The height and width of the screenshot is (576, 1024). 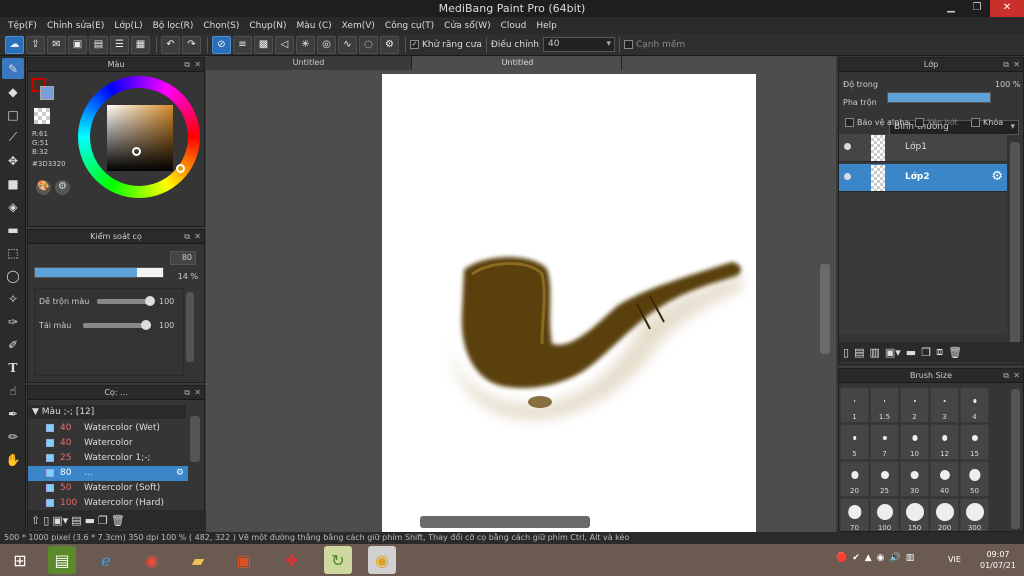 What do you see at coordinates (955, 352) in the screenshot?
I see `delete-layer-icon: 🗑` at bounding box center [955, 352].